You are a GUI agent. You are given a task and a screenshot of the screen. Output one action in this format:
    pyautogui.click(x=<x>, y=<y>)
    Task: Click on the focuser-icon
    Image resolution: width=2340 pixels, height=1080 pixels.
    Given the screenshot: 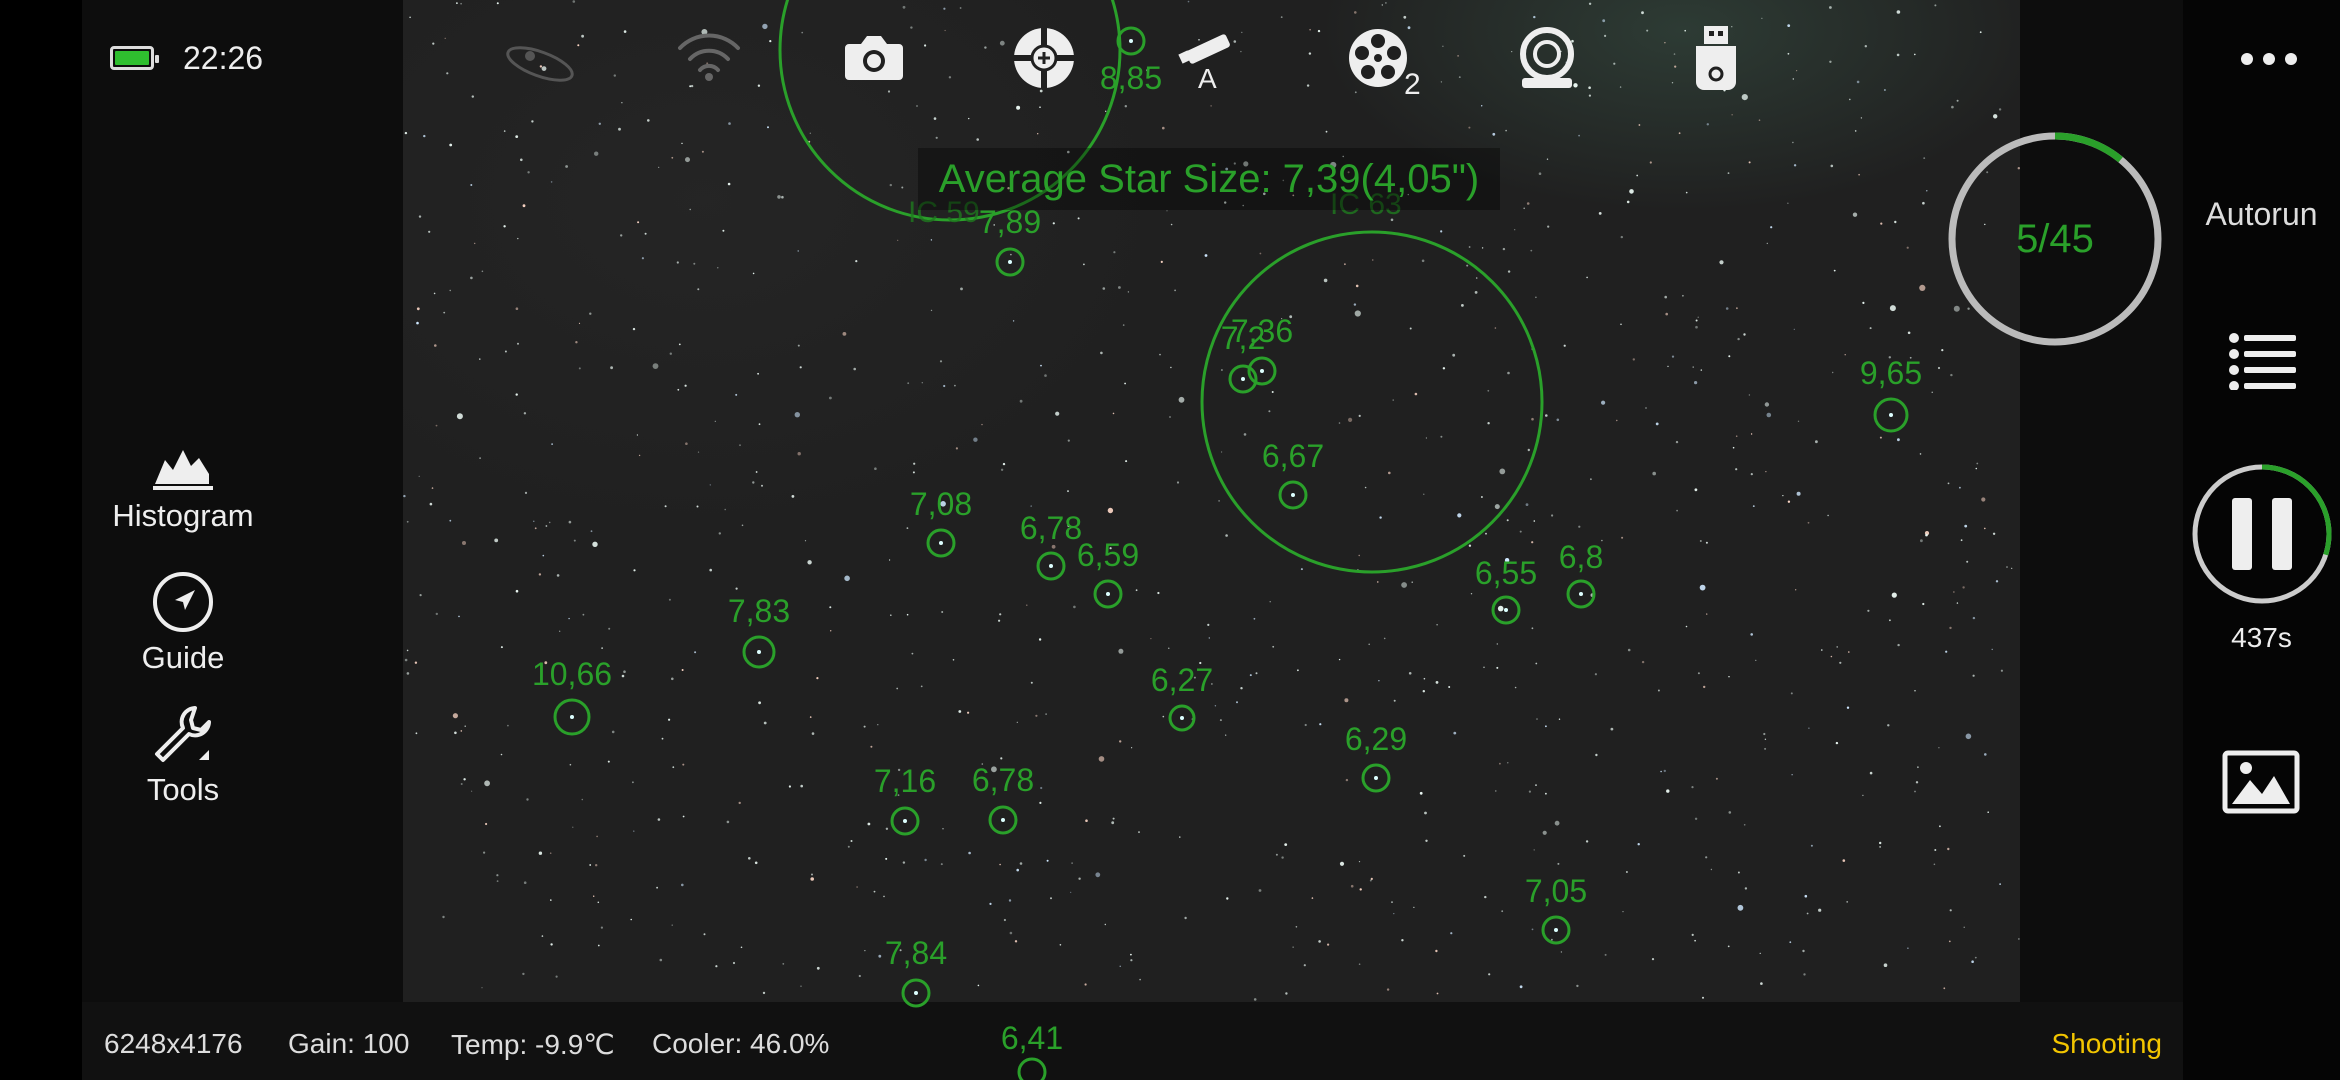 What is the action you would take?
    pyautogui.click(x=1044, y=58)
    